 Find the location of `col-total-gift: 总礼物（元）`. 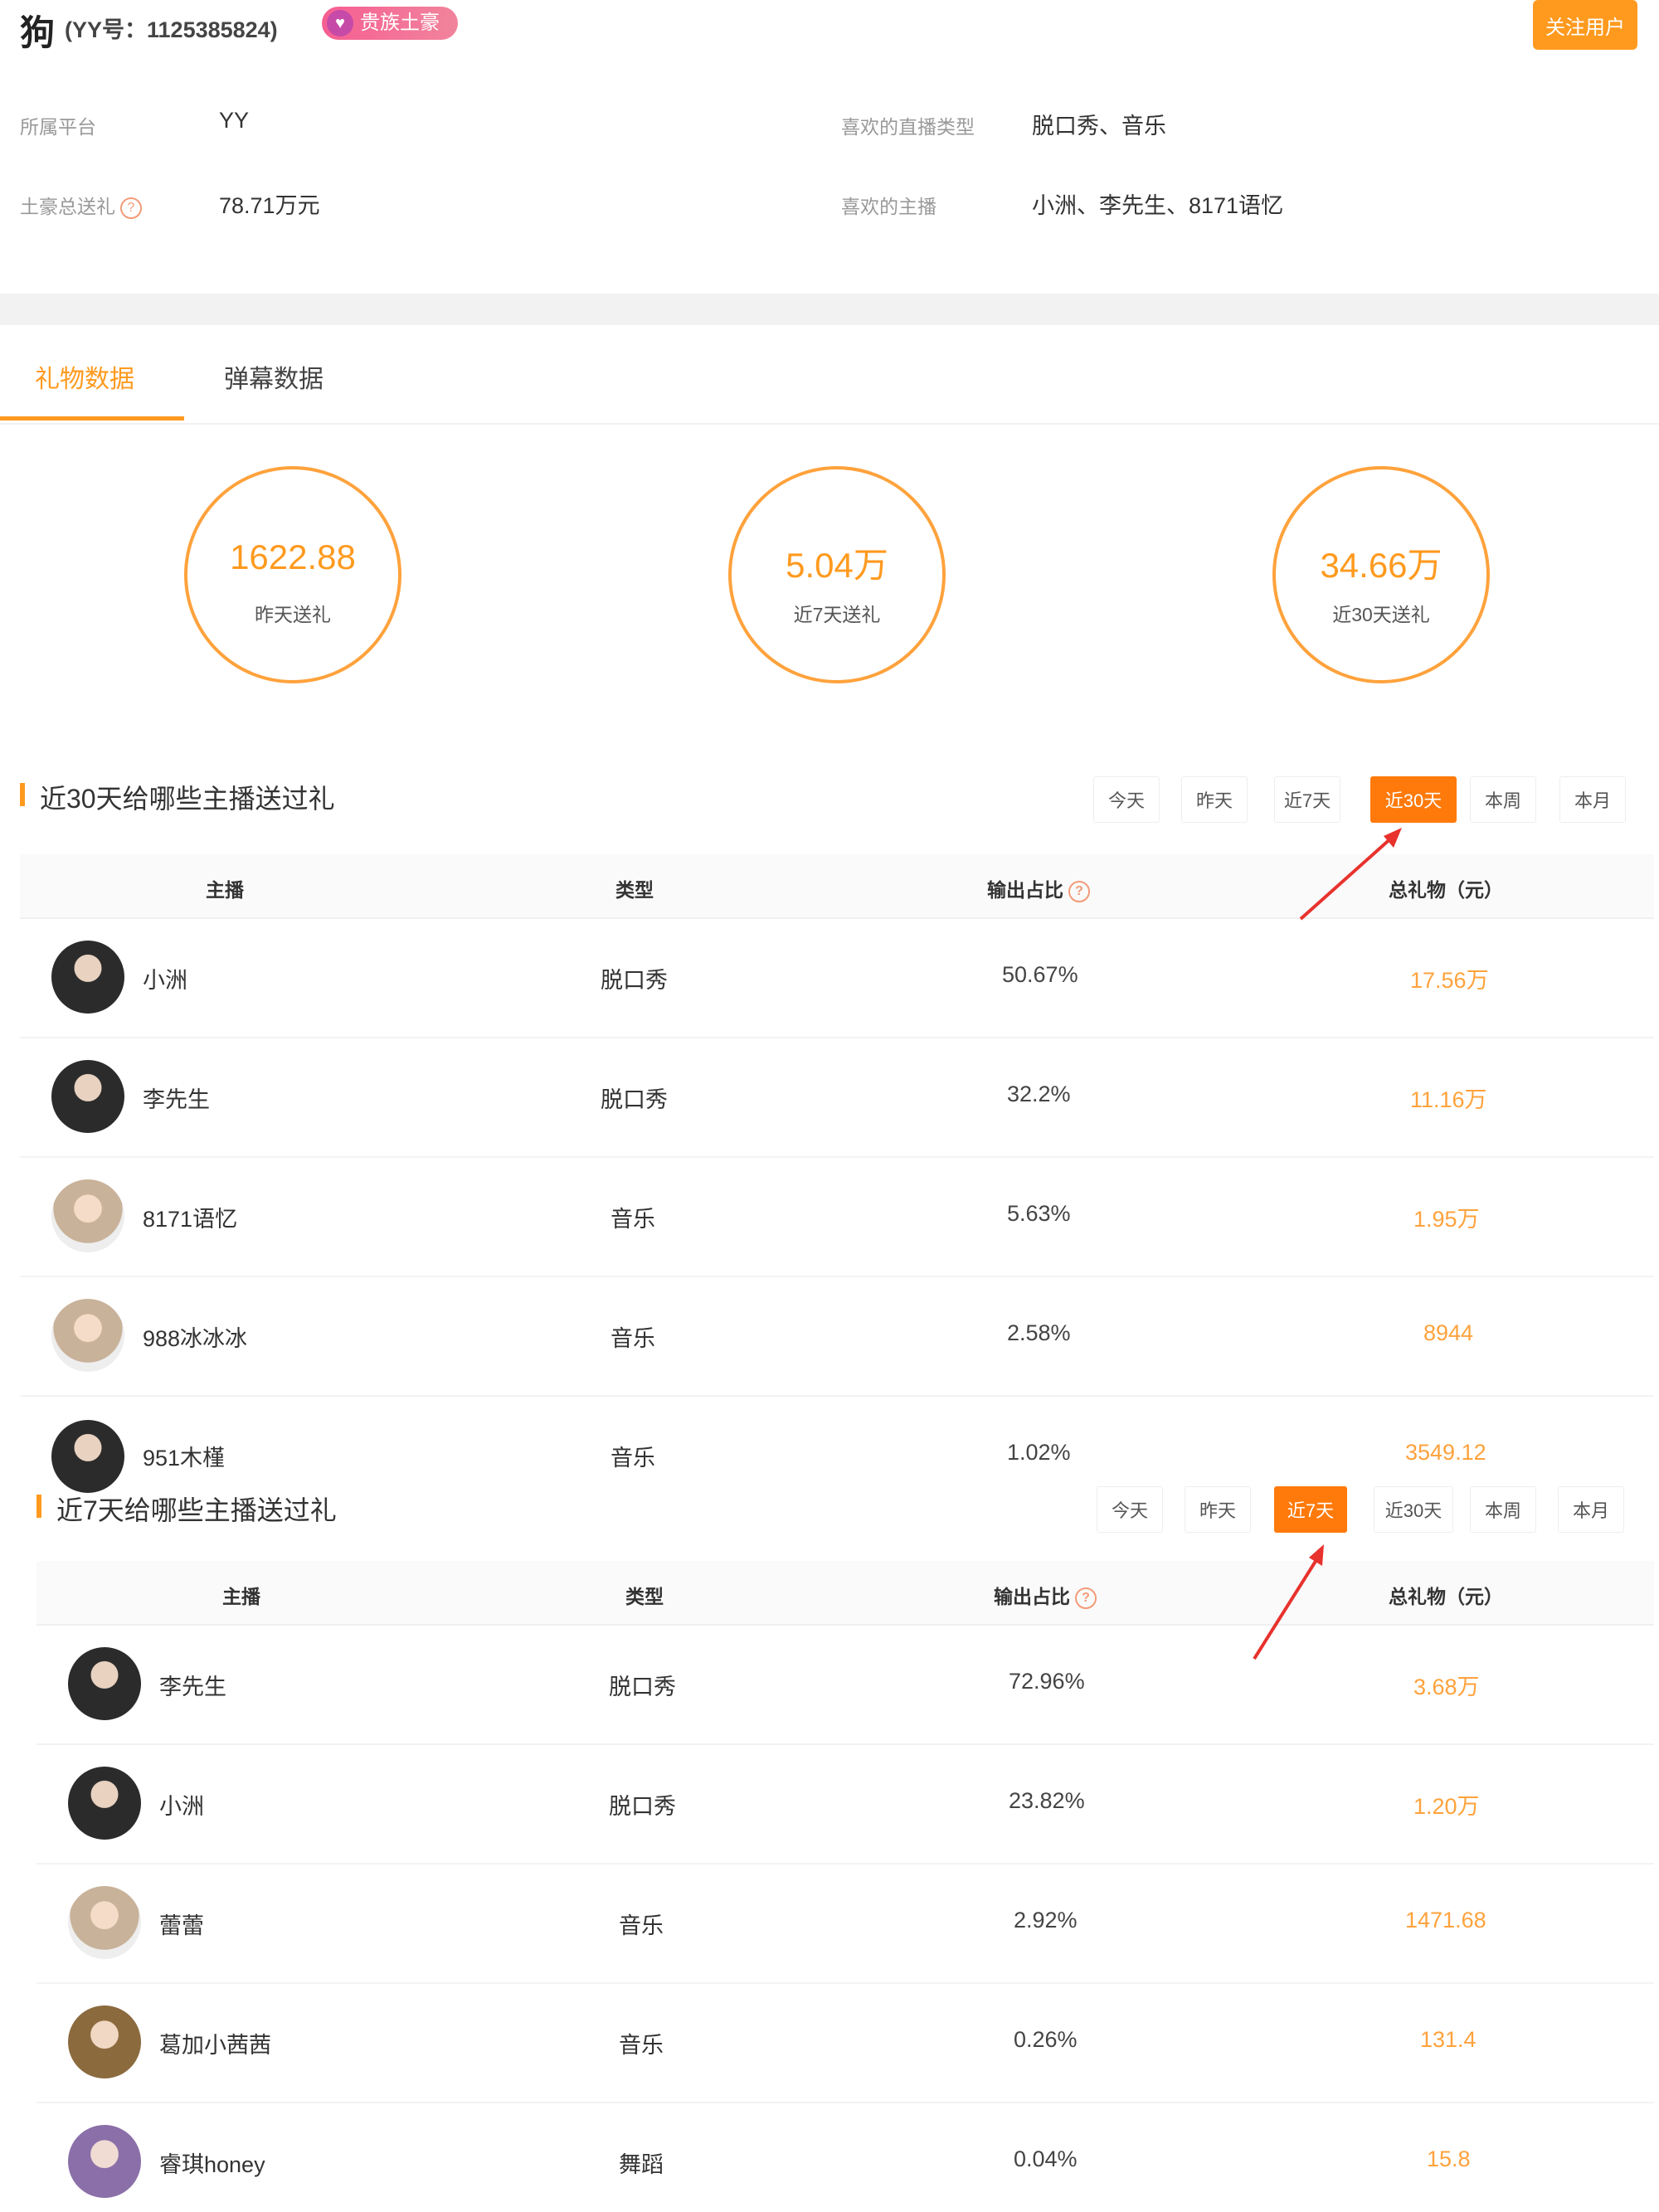

col-total-gift: 总礼物（元） is located at coordinates (1446, 1596).